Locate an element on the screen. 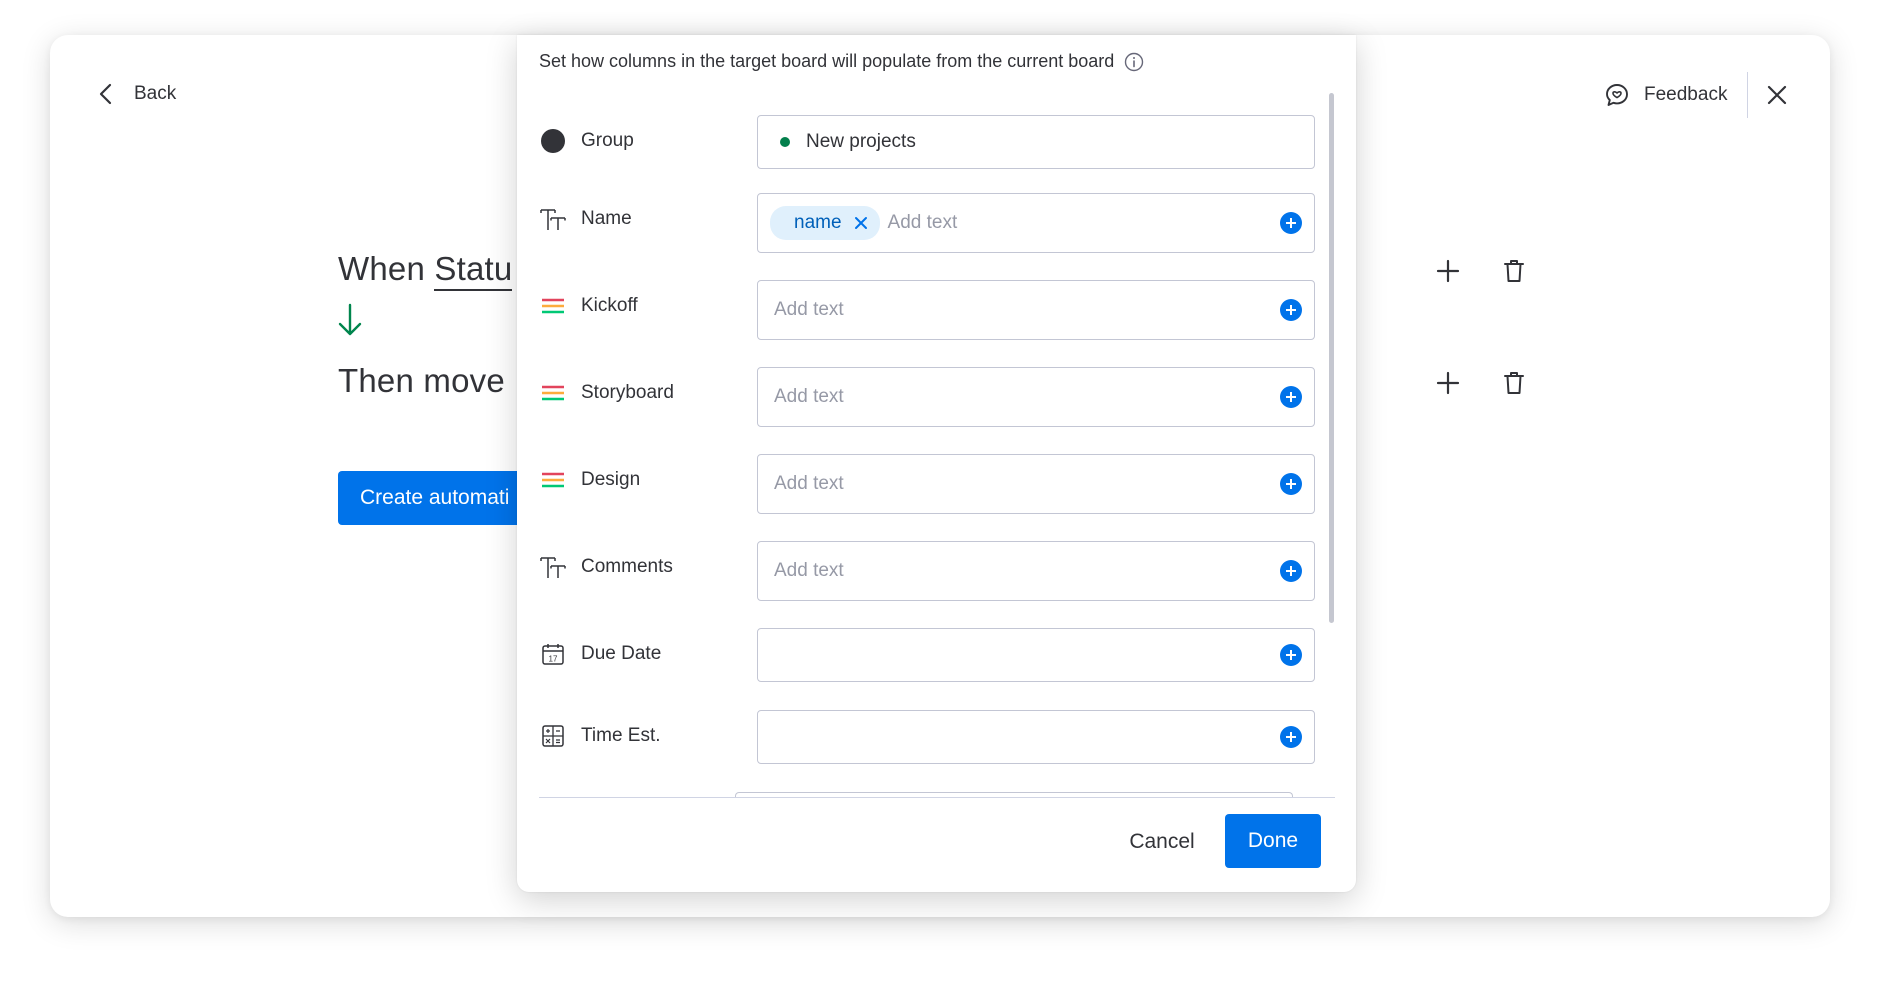 The image size is (1879, 982). due-date-field-input is located at coordinates (1036, 655).